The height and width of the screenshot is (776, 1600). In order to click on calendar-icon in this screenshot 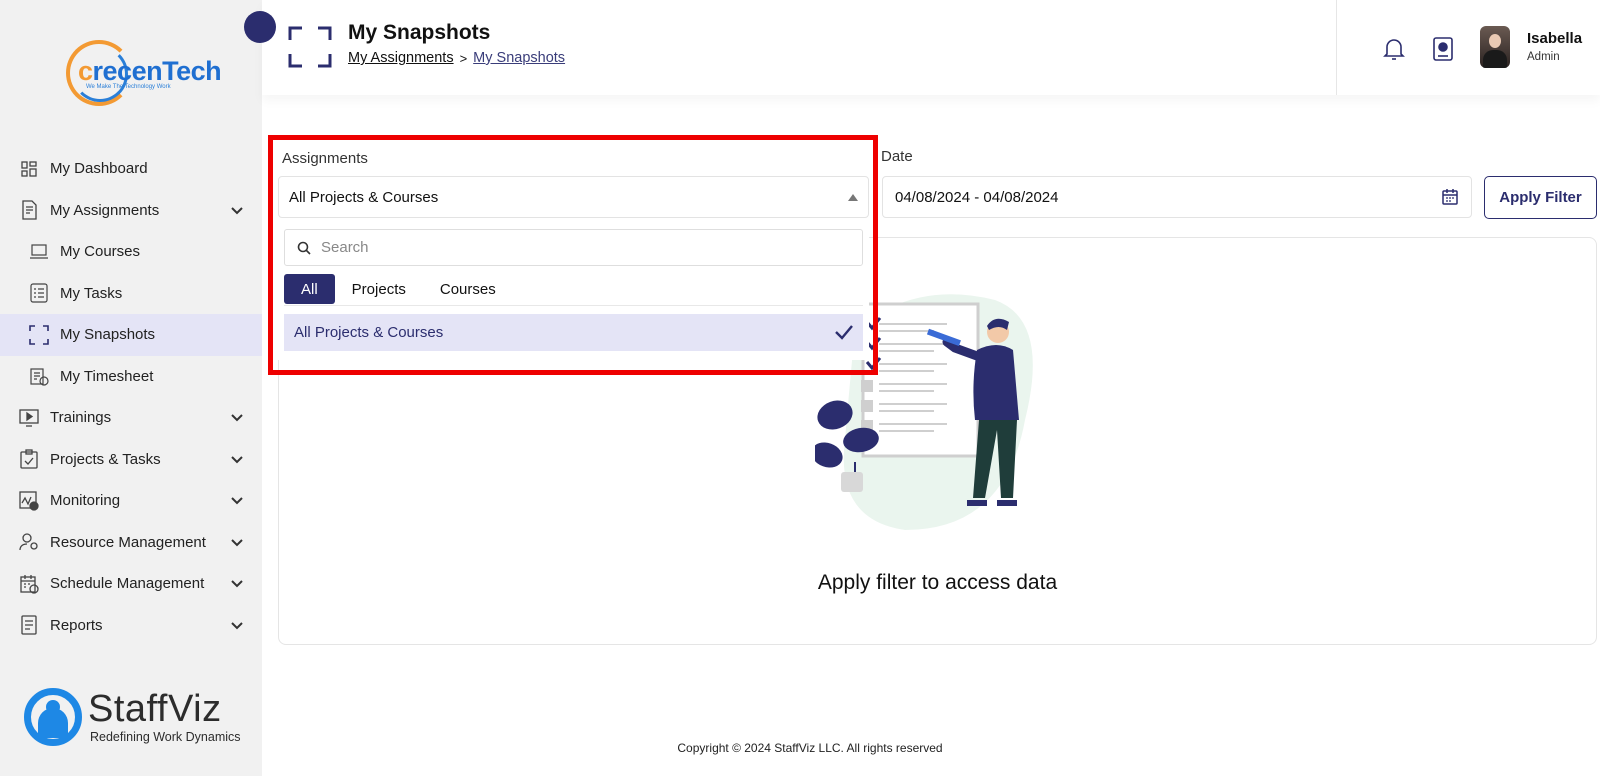, I will do `click(1450, 197)`.